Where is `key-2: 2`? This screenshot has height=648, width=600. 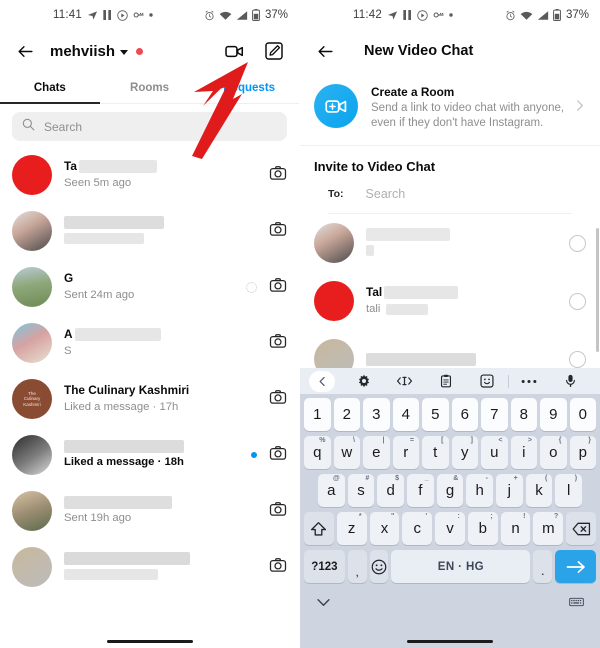 key-2: 2 is located at coordinates (346, 414).